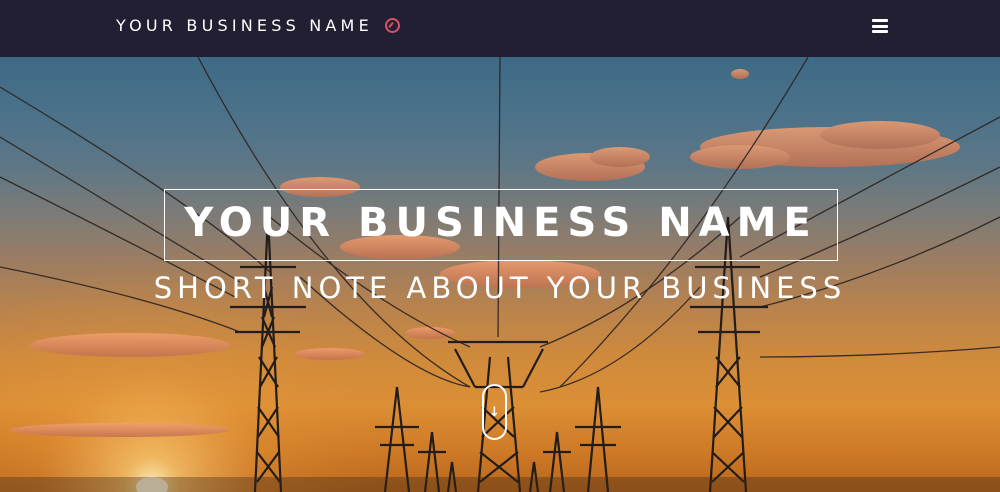 This screenshot has width=1000, height=492. What do you see at coordinates (244, 25) in the screenshot?
I see `brand-name: YOUR BUSINESS NAME` at bounding box center [244, 25].